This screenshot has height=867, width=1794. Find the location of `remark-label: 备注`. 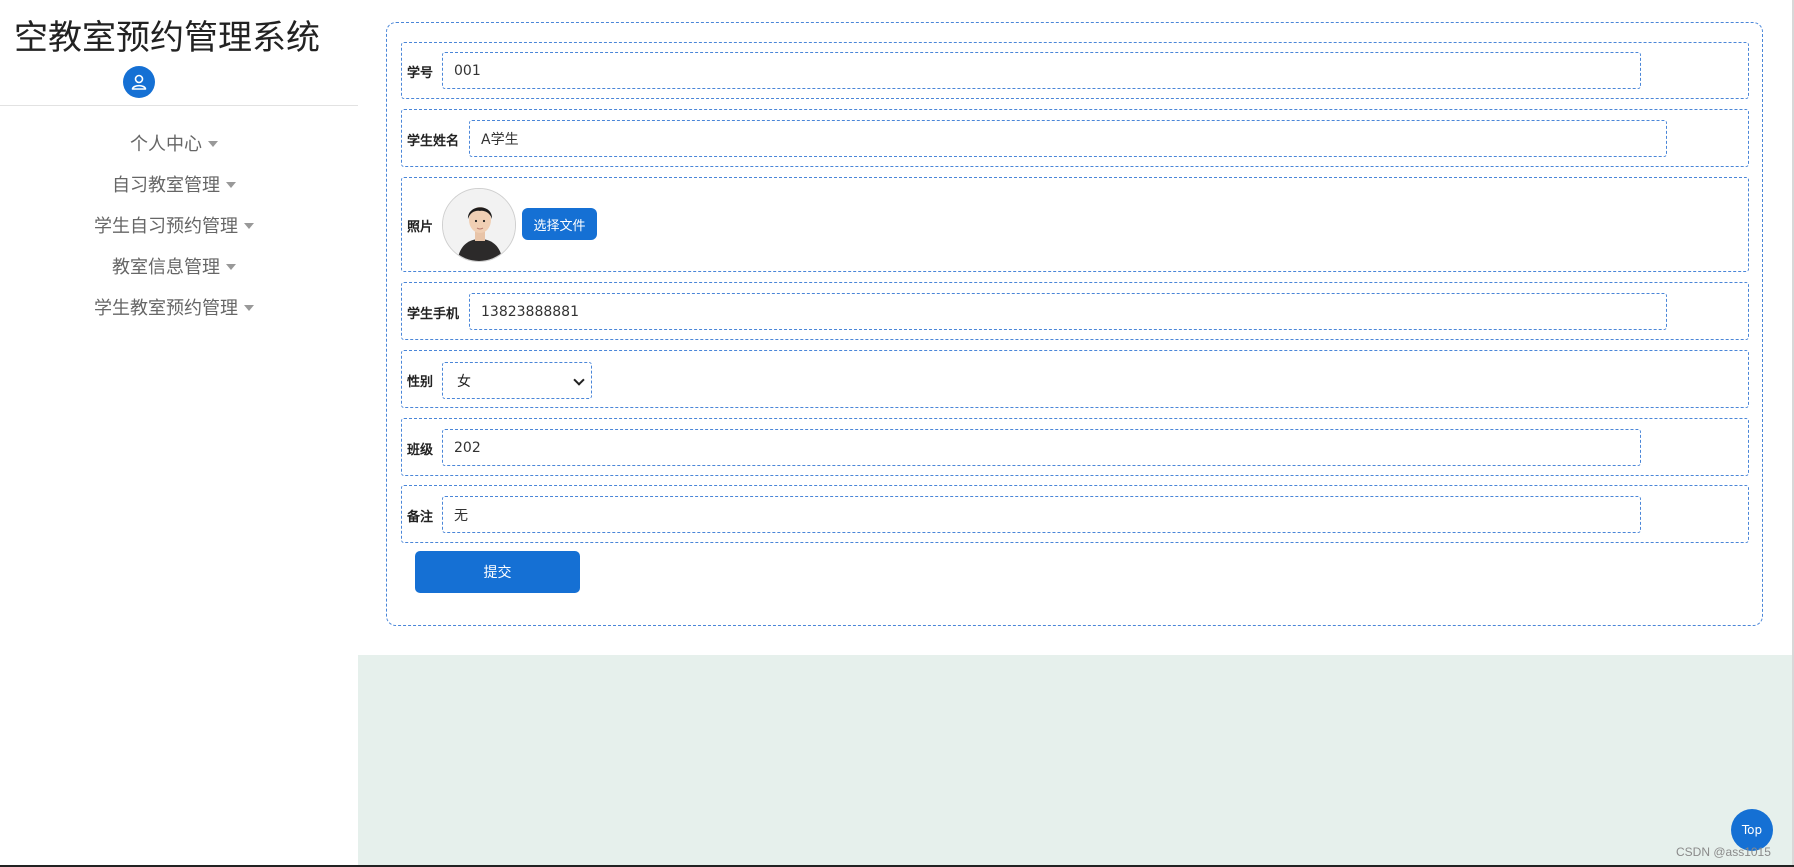

remark-label: 备注 is located at coordinates (420, 517).